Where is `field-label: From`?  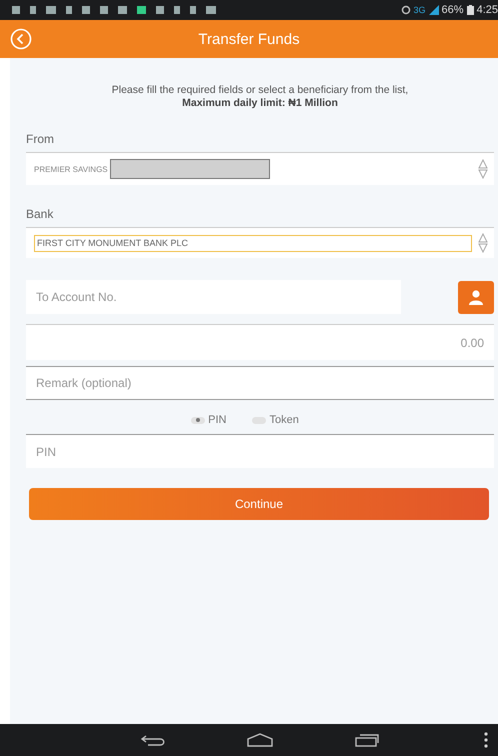 field-label: From is located at coordinates (40, 139).